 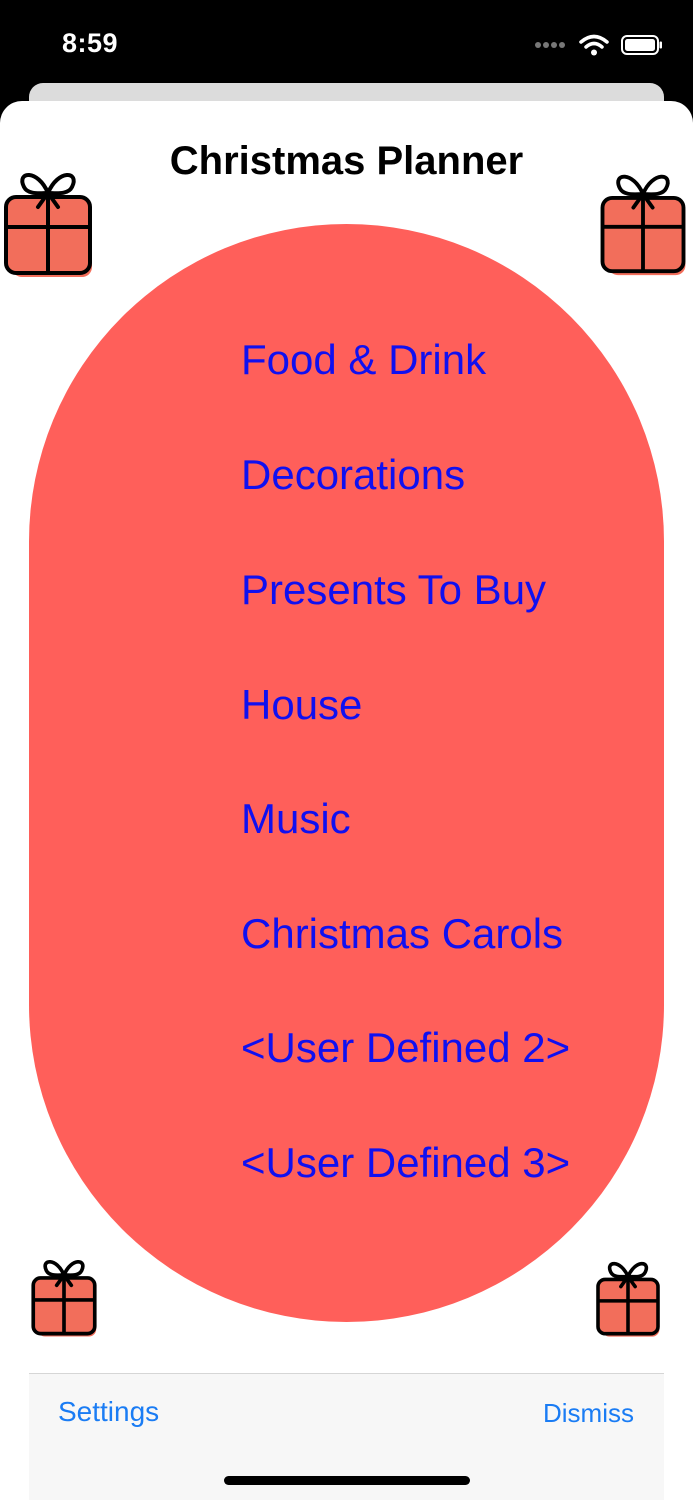 What do you see at coordinates (405, 1164) in the screenshot?
I see `menu-item-user-defined-3: <User Defined 3>` at bounding box center [405, 1164].